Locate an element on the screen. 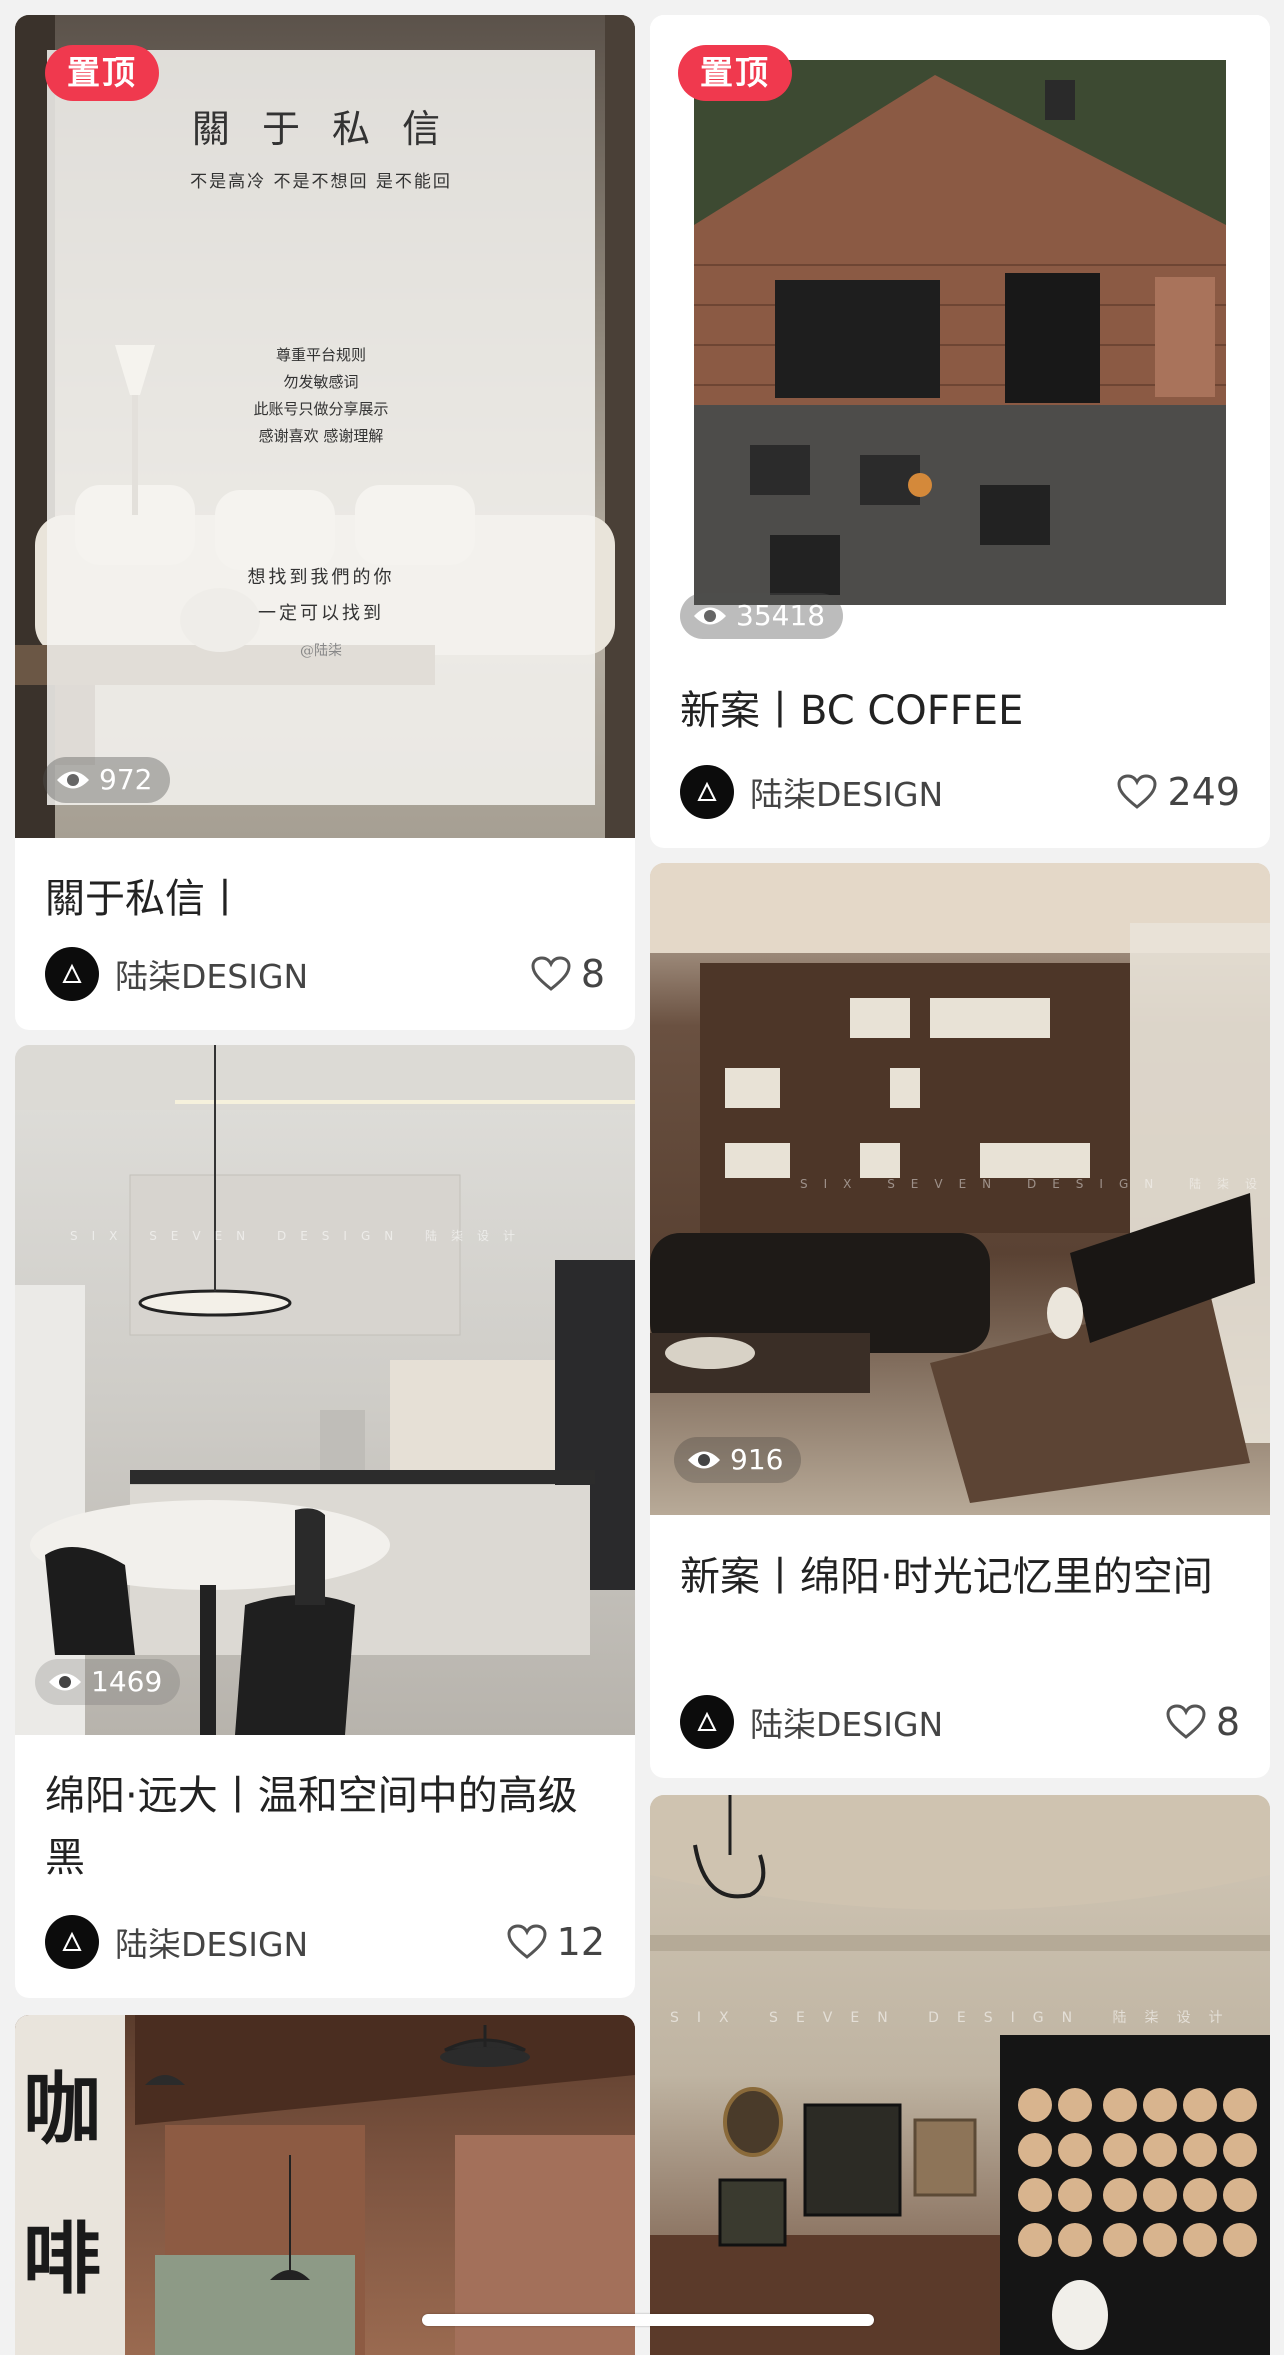  post-cover-image: 置顶 35418 is located at coordinates (960, 330).